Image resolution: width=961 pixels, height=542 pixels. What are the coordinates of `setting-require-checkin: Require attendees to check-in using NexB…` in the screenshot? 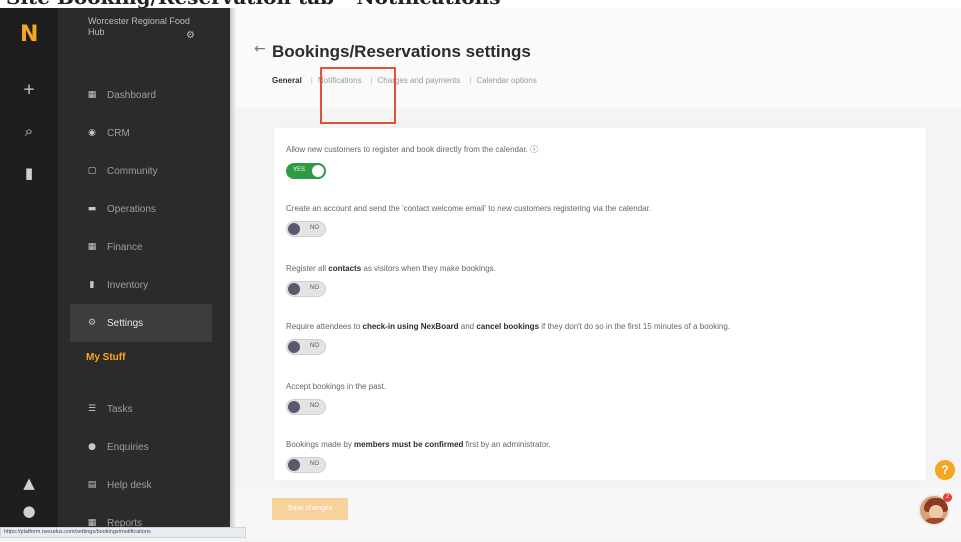 It's located at (508, 338).